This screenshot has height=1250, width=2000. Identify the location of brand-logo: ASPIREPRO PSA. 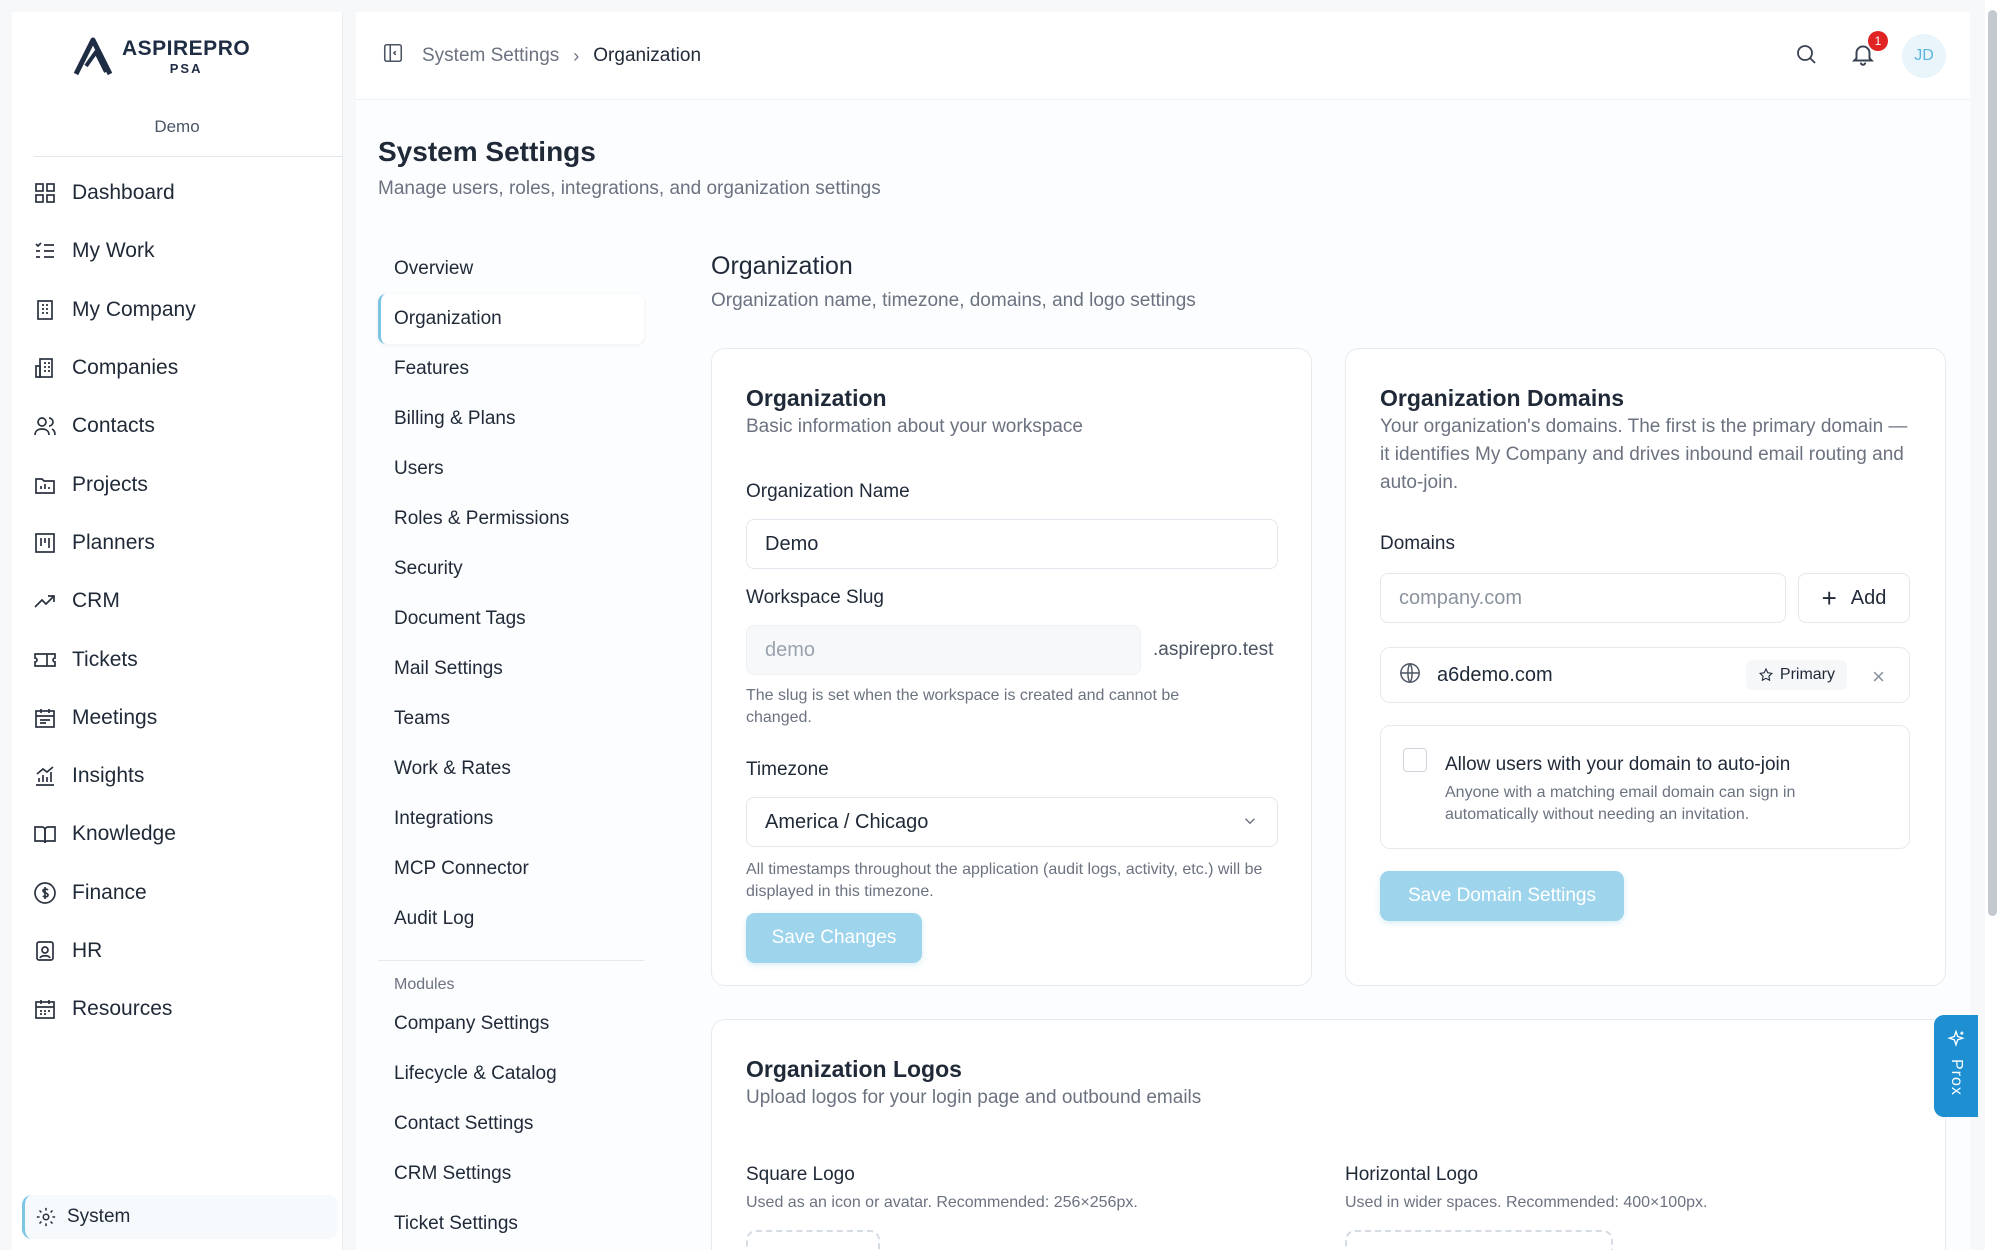
(161, 56).